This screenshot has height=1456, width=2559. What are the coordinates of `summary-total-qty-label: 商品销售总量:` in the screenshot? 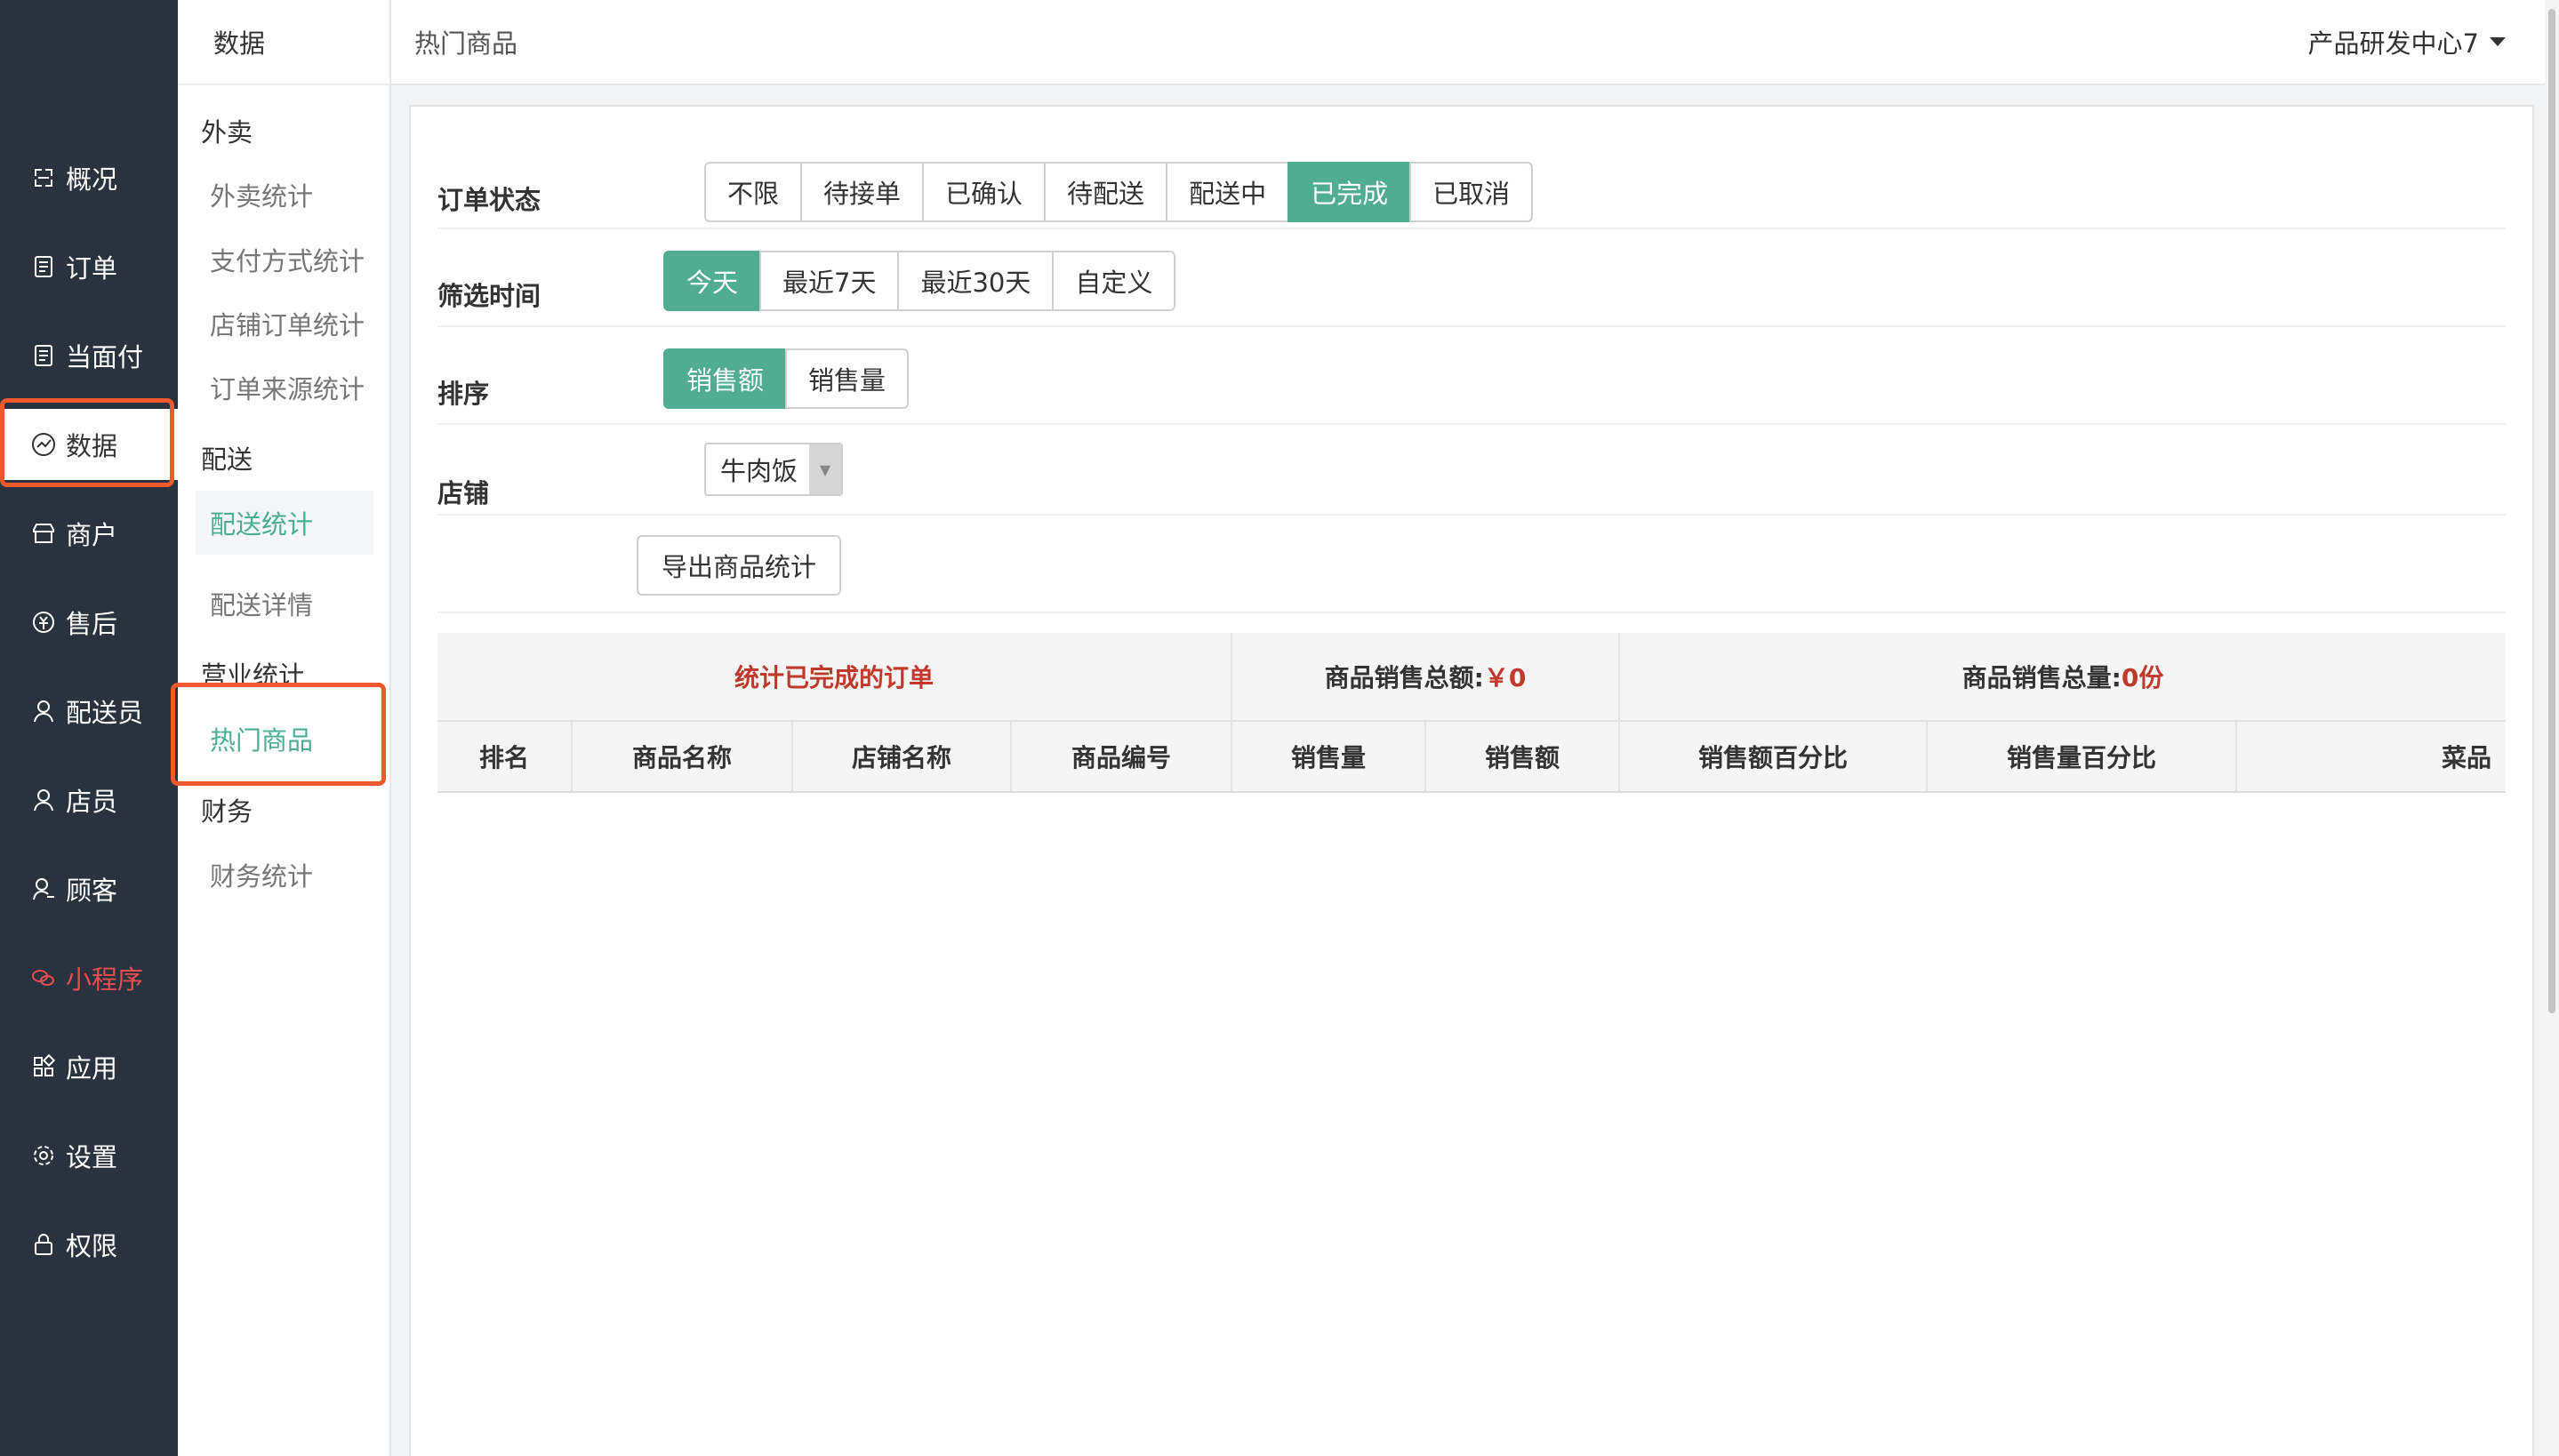 It's located at (2041, 677).